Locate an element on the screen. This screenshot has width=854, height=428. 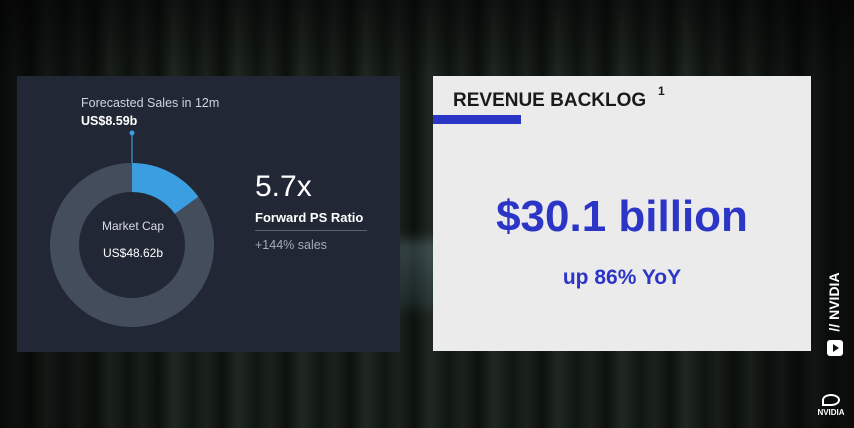
ps-ratio-value: 5.7x is located at coordinates (283, 186).